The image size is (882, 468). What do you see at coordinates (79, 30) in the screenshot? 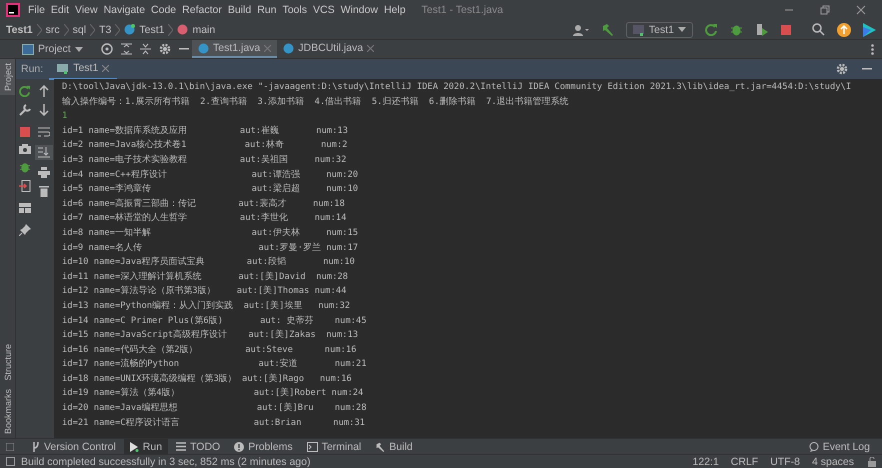
I see `breadcrumb: sql` at bounding box center [79, 30].